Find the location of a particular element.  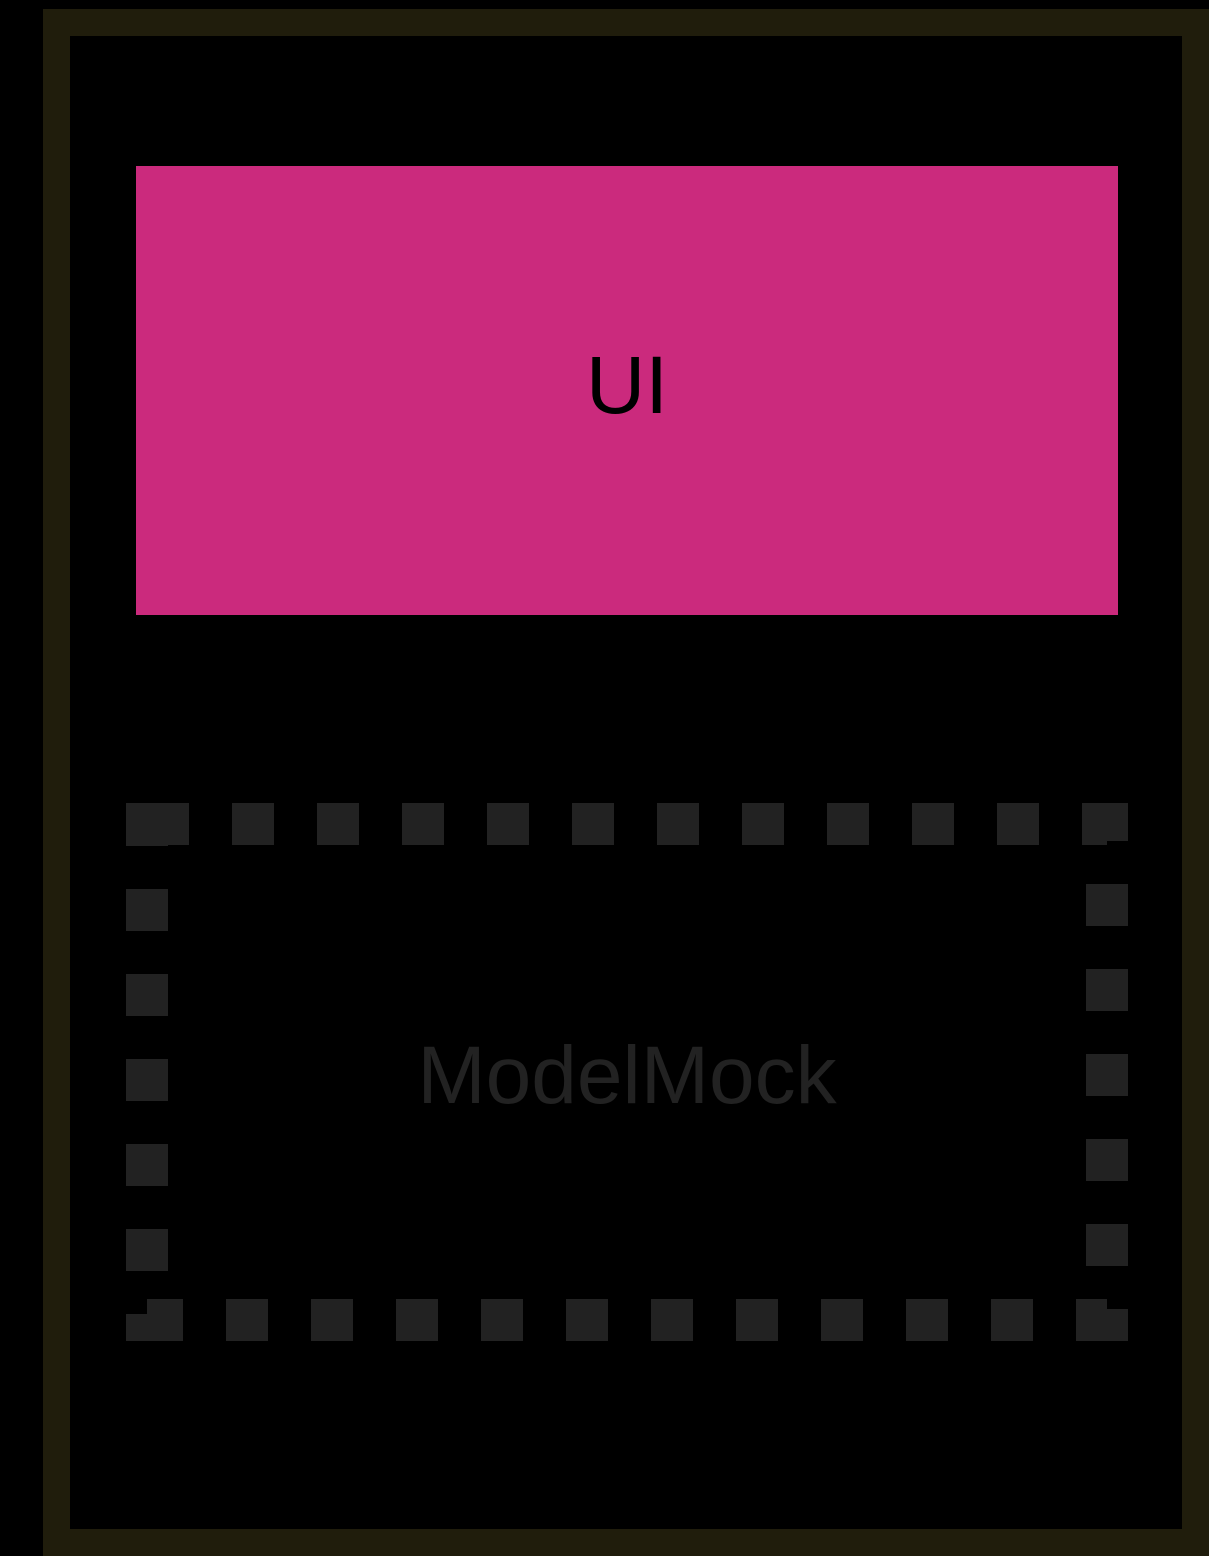

model-mock-label: ModelMock is located at coordinates (627, 1075).